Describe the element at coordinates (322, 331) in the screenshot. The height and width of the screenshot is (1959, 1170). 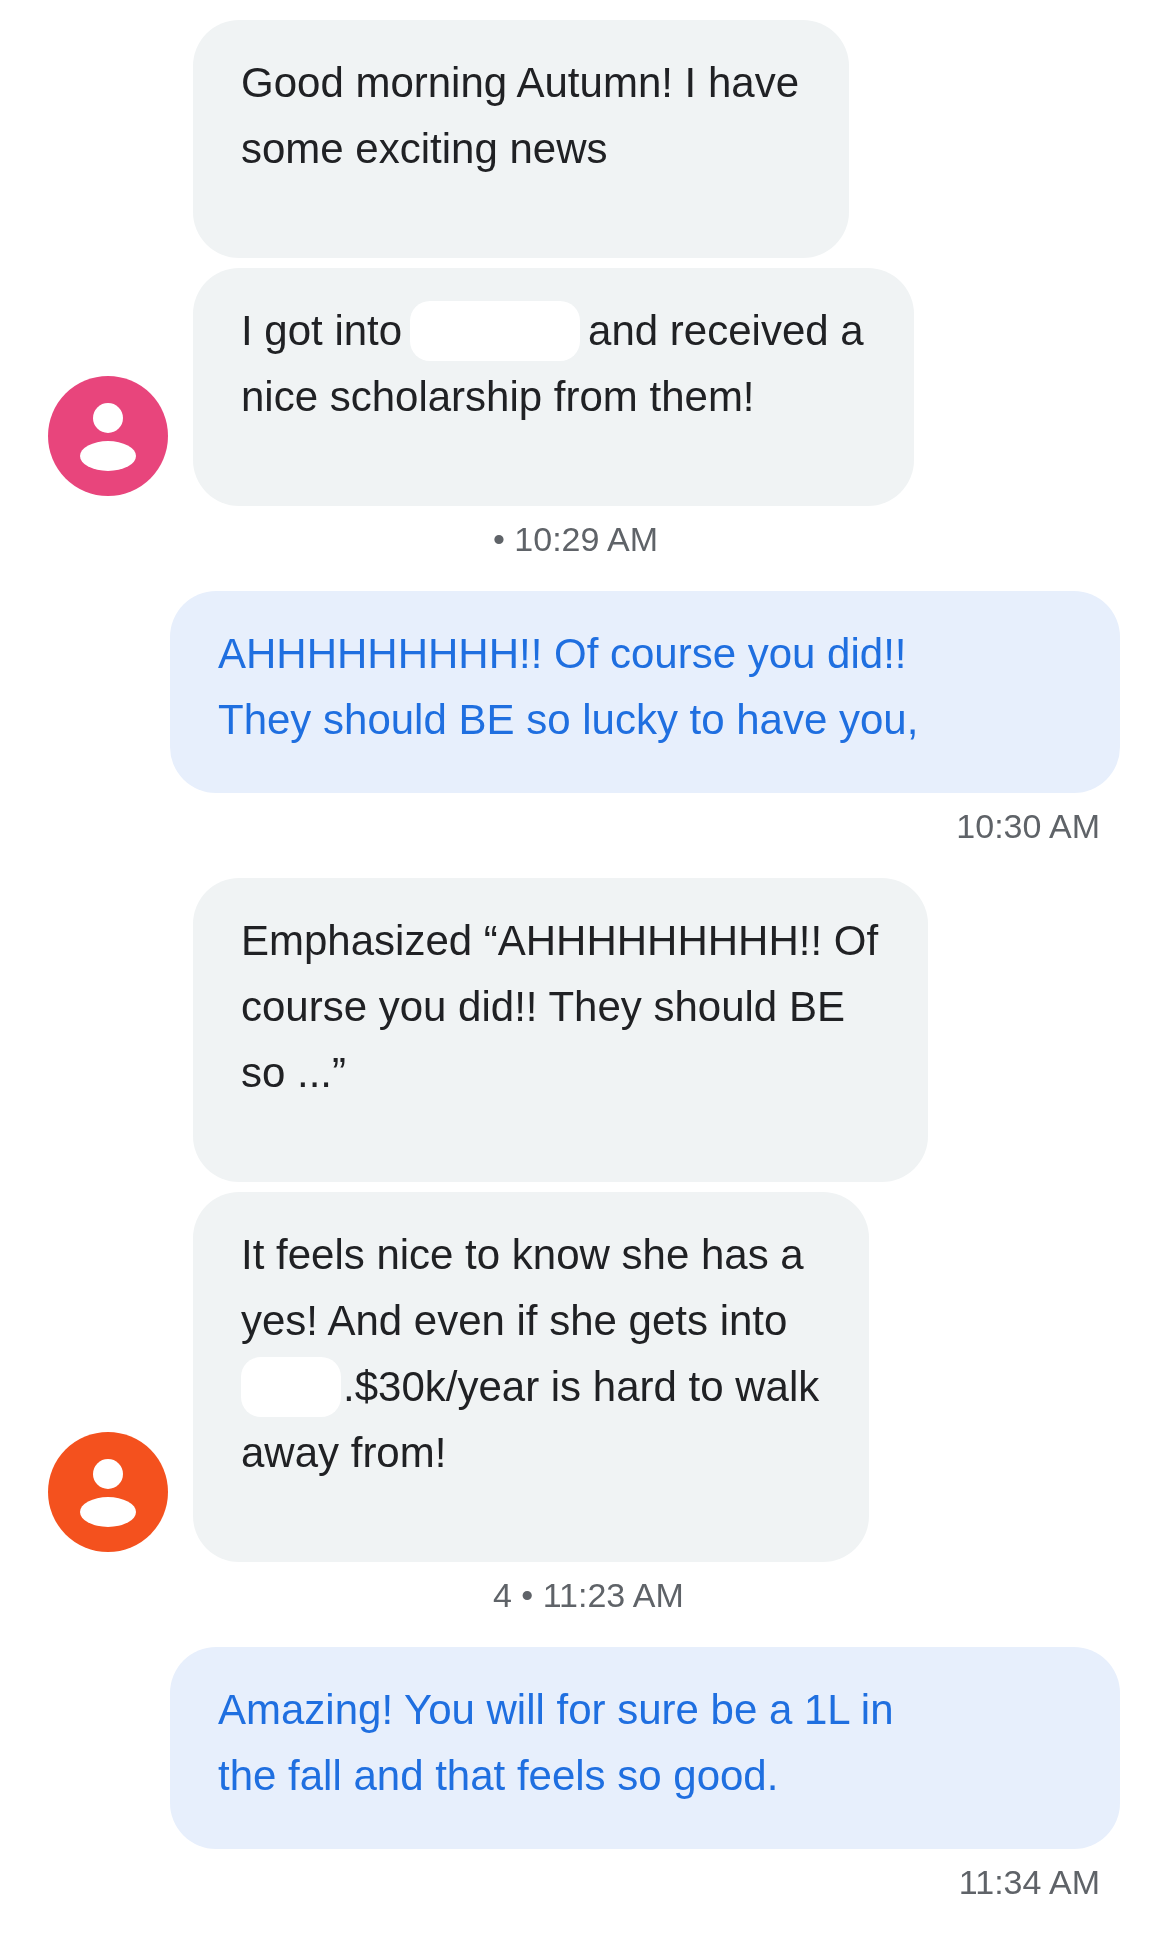
I see `message-text: I got into` at that location.